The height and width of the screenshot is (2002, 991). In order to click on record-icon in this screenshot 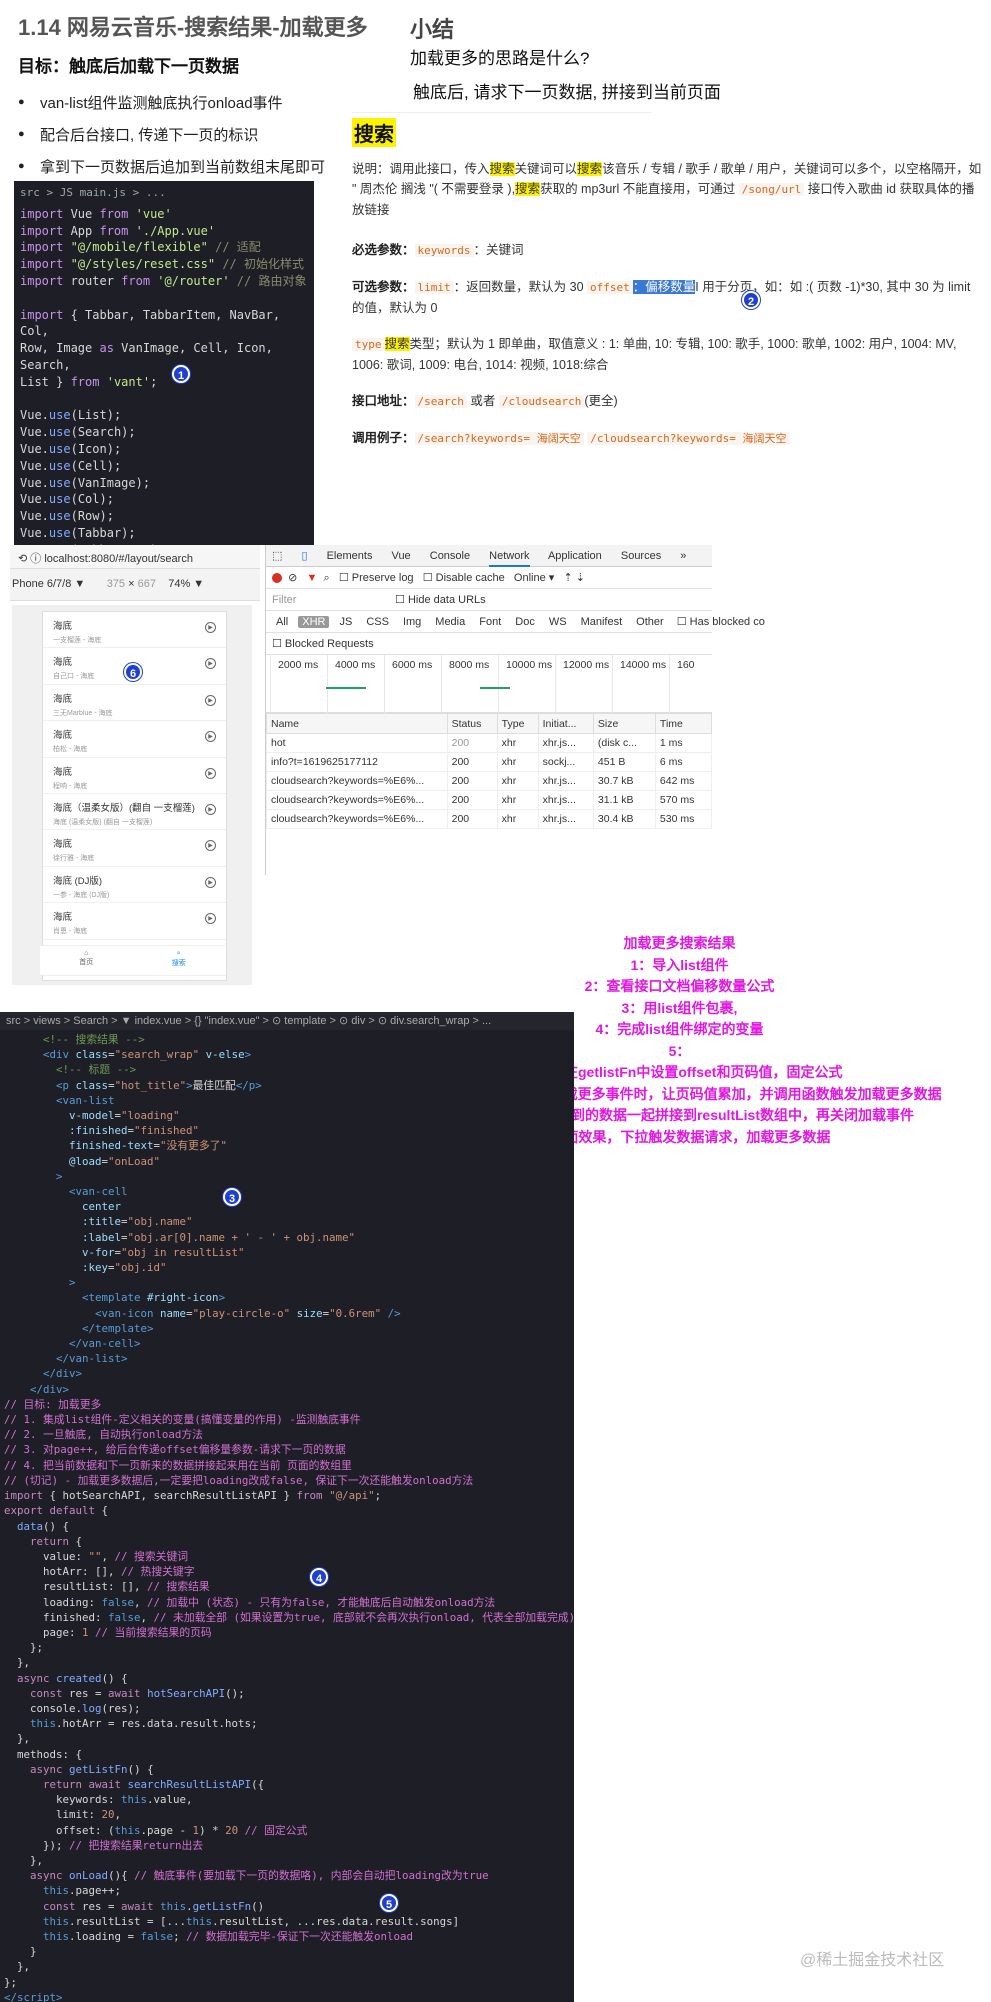, I will do `click(277, 578)`.